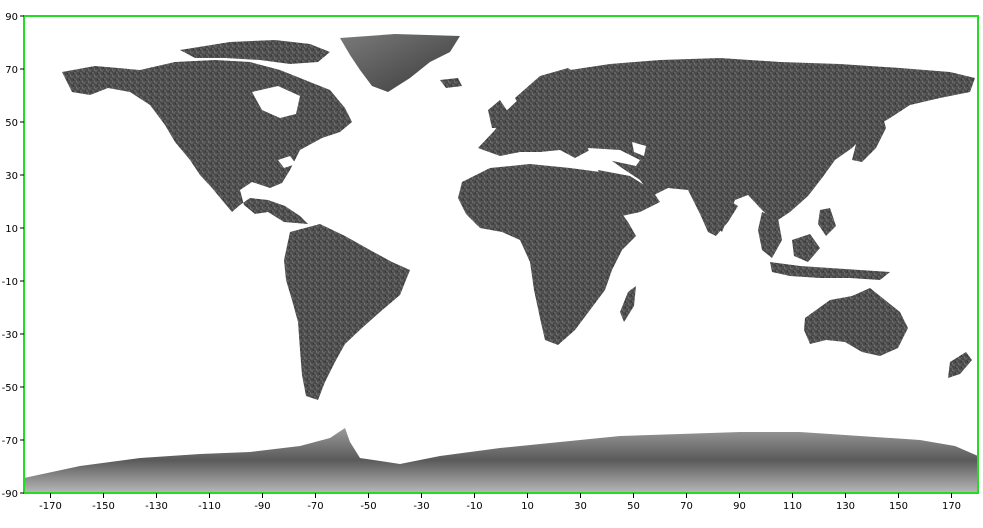  Describe the element at coordinates (474, 506) in the screenshot. I see `x-tick-label: -10` at that location.